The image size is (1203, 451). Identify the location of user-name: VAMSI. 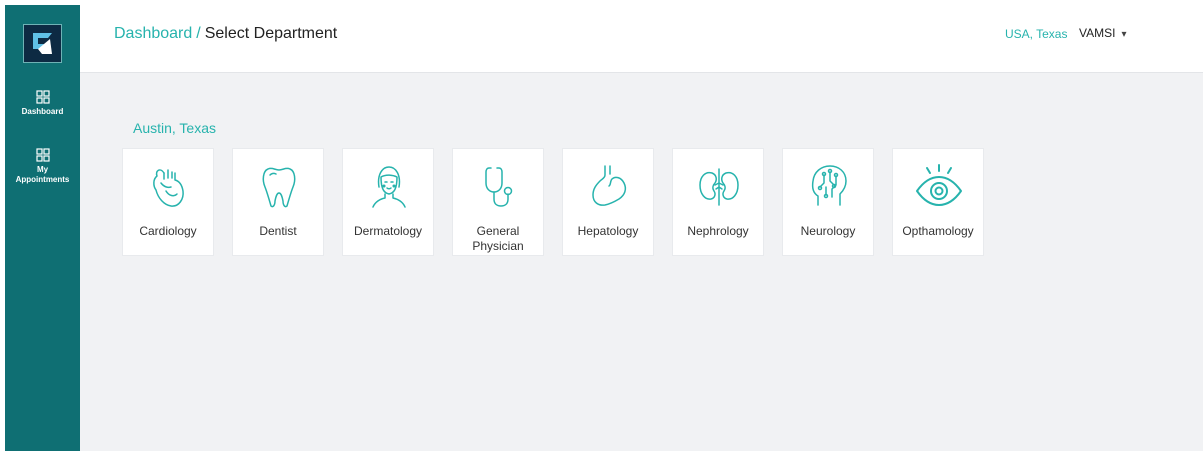
(1097, 33).